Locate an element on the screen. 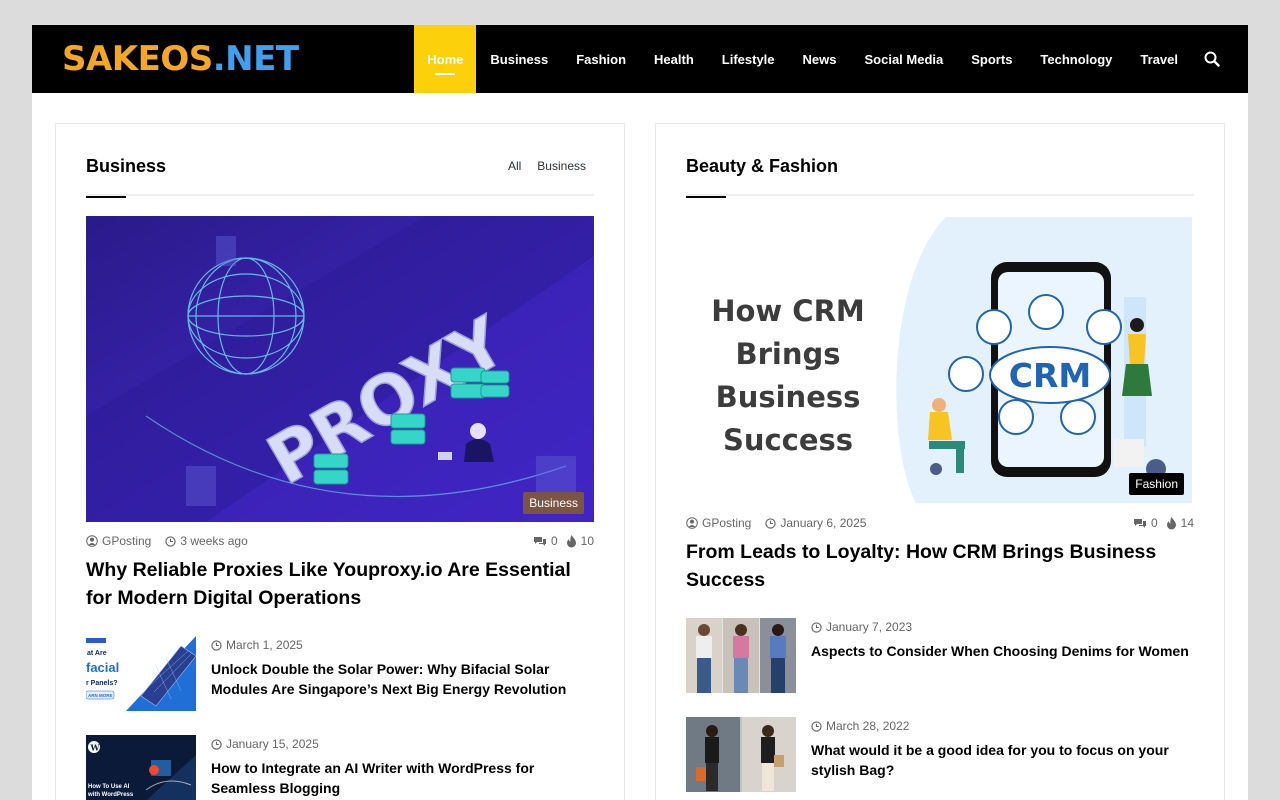 The height and width of the screenshot is (800, 1280). tab-business: Business is located at coordinates (561, 166).